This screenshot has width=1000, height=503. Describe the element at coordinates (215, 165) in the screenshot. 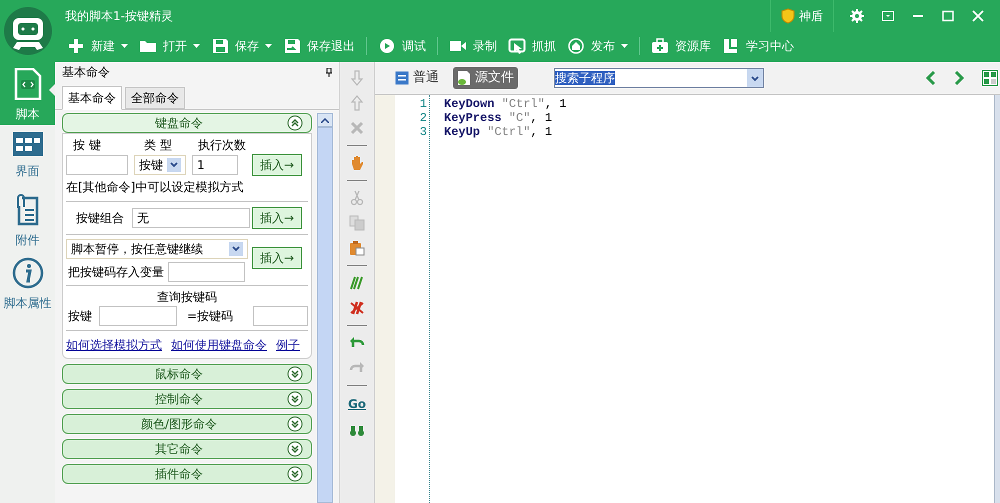

I see `count-field: 1` at that location.